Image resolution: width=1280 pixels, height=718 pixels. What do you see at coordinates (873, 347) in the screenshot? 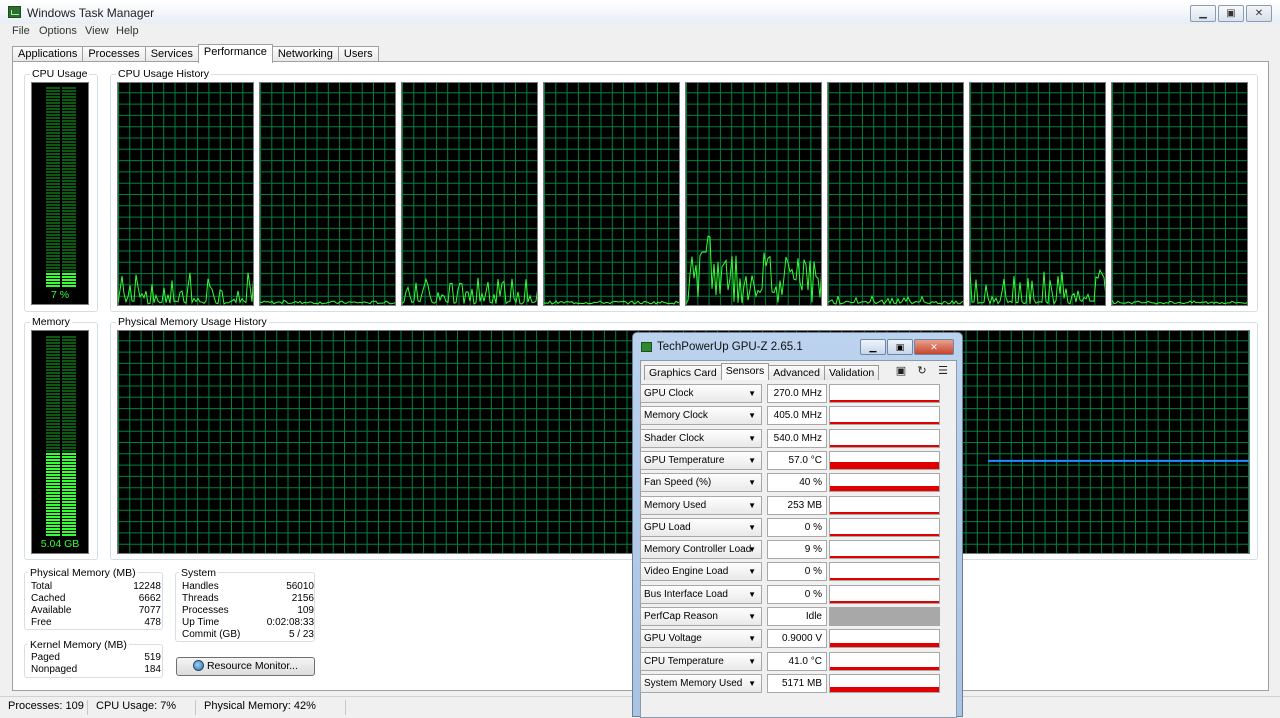
I see `gpuz-minimize-button: ▁` at bounding box center [873, 347].